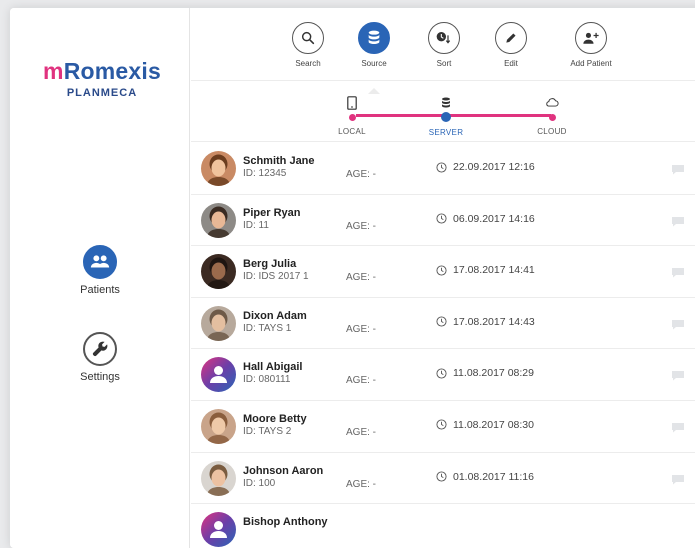  I want to click on sort-icon, so click(444, 38).